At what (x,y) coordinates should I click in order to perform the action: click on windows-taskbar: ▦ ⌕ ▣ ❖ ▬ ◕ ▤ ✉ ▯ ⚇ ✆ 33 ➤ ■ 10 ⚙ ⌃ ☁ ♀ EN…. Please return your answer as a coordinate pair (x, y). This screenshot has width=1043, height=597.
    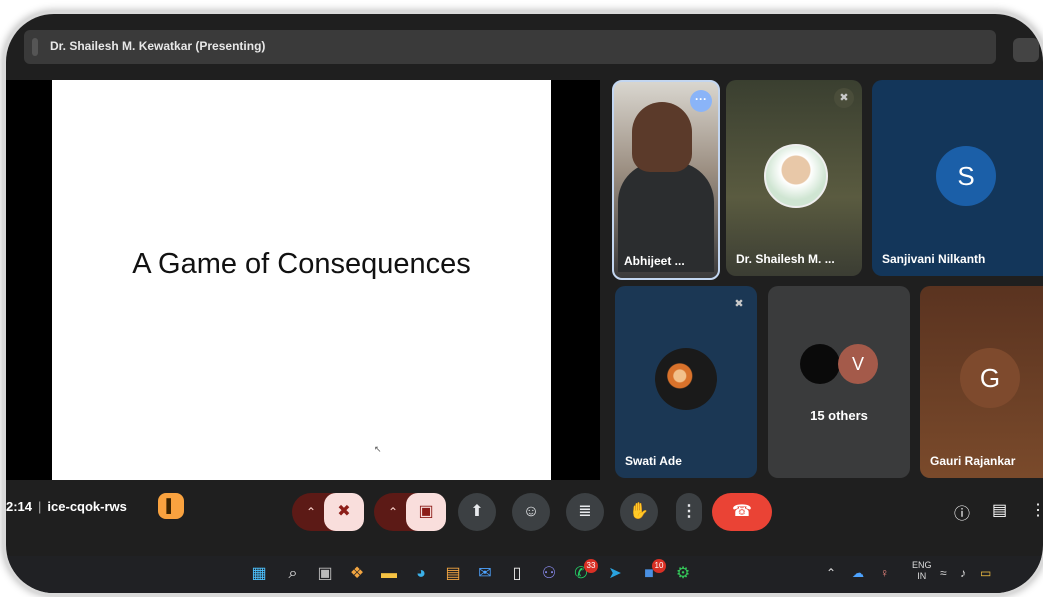
    Looking at the image, I should click on (524, 574).